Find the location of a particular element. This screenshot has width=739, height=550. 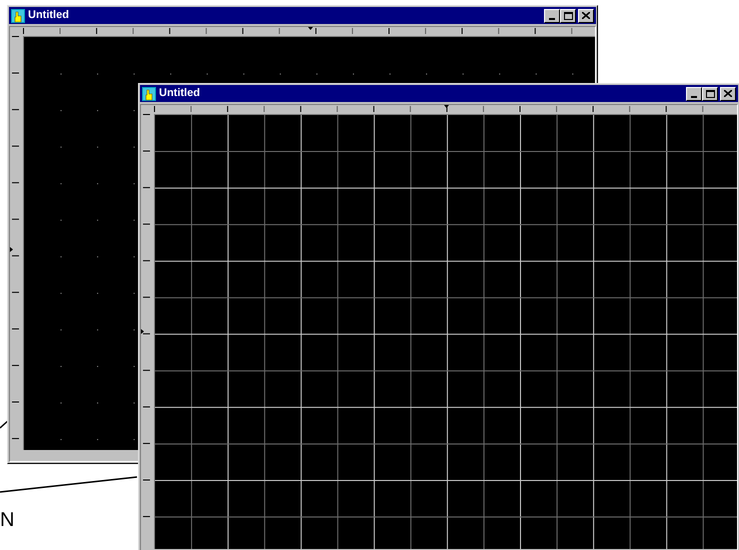

callout-label: N is located at coordinates (7, 520).